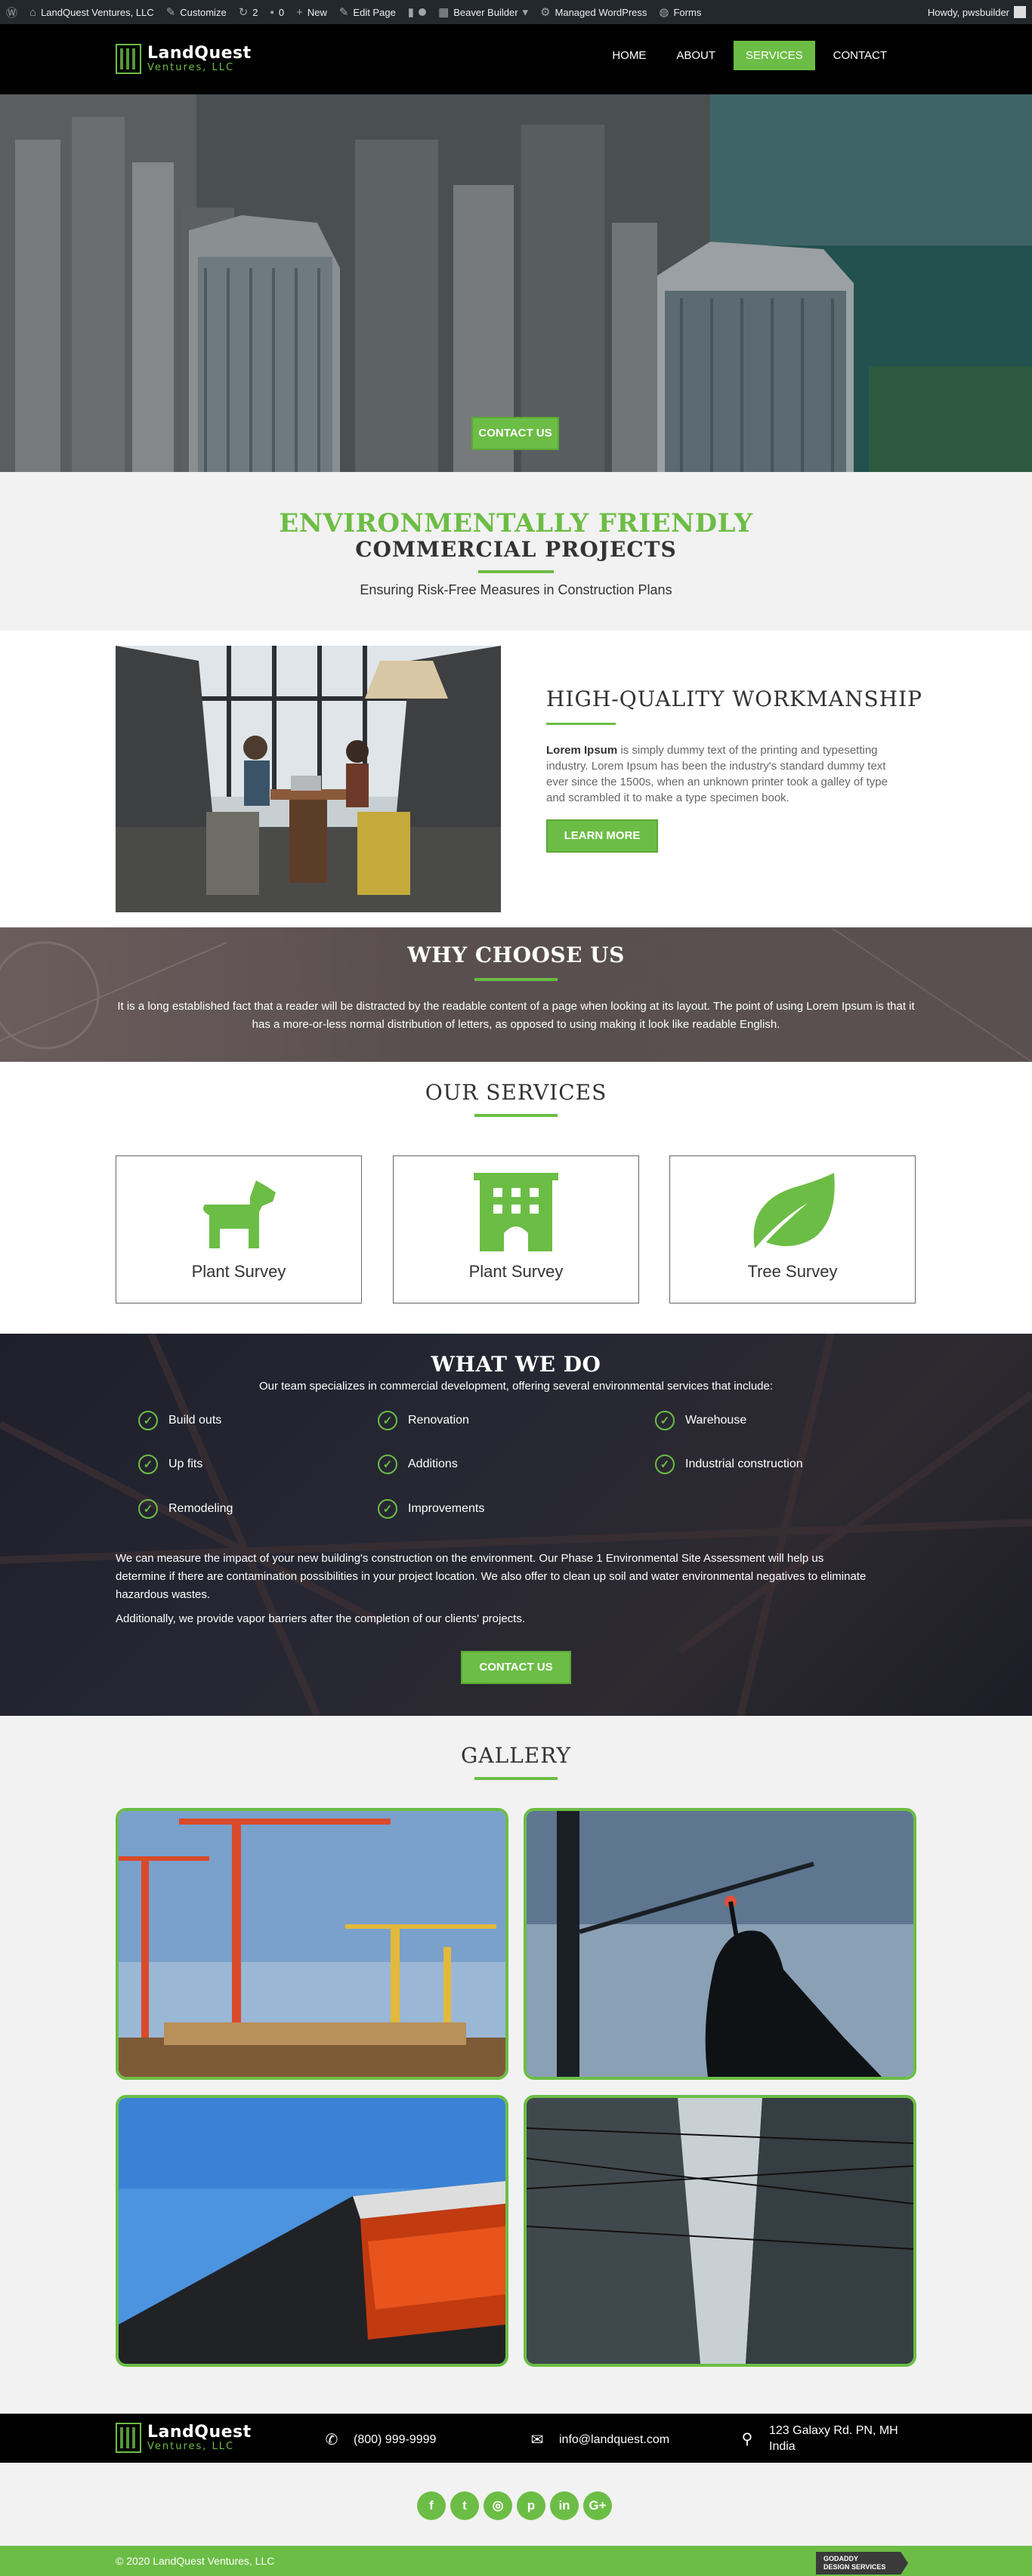  What do you see at coordinates (629, 55) in the screenshot?
I see `nav-home: HOME` at bounding box center [629, 55].